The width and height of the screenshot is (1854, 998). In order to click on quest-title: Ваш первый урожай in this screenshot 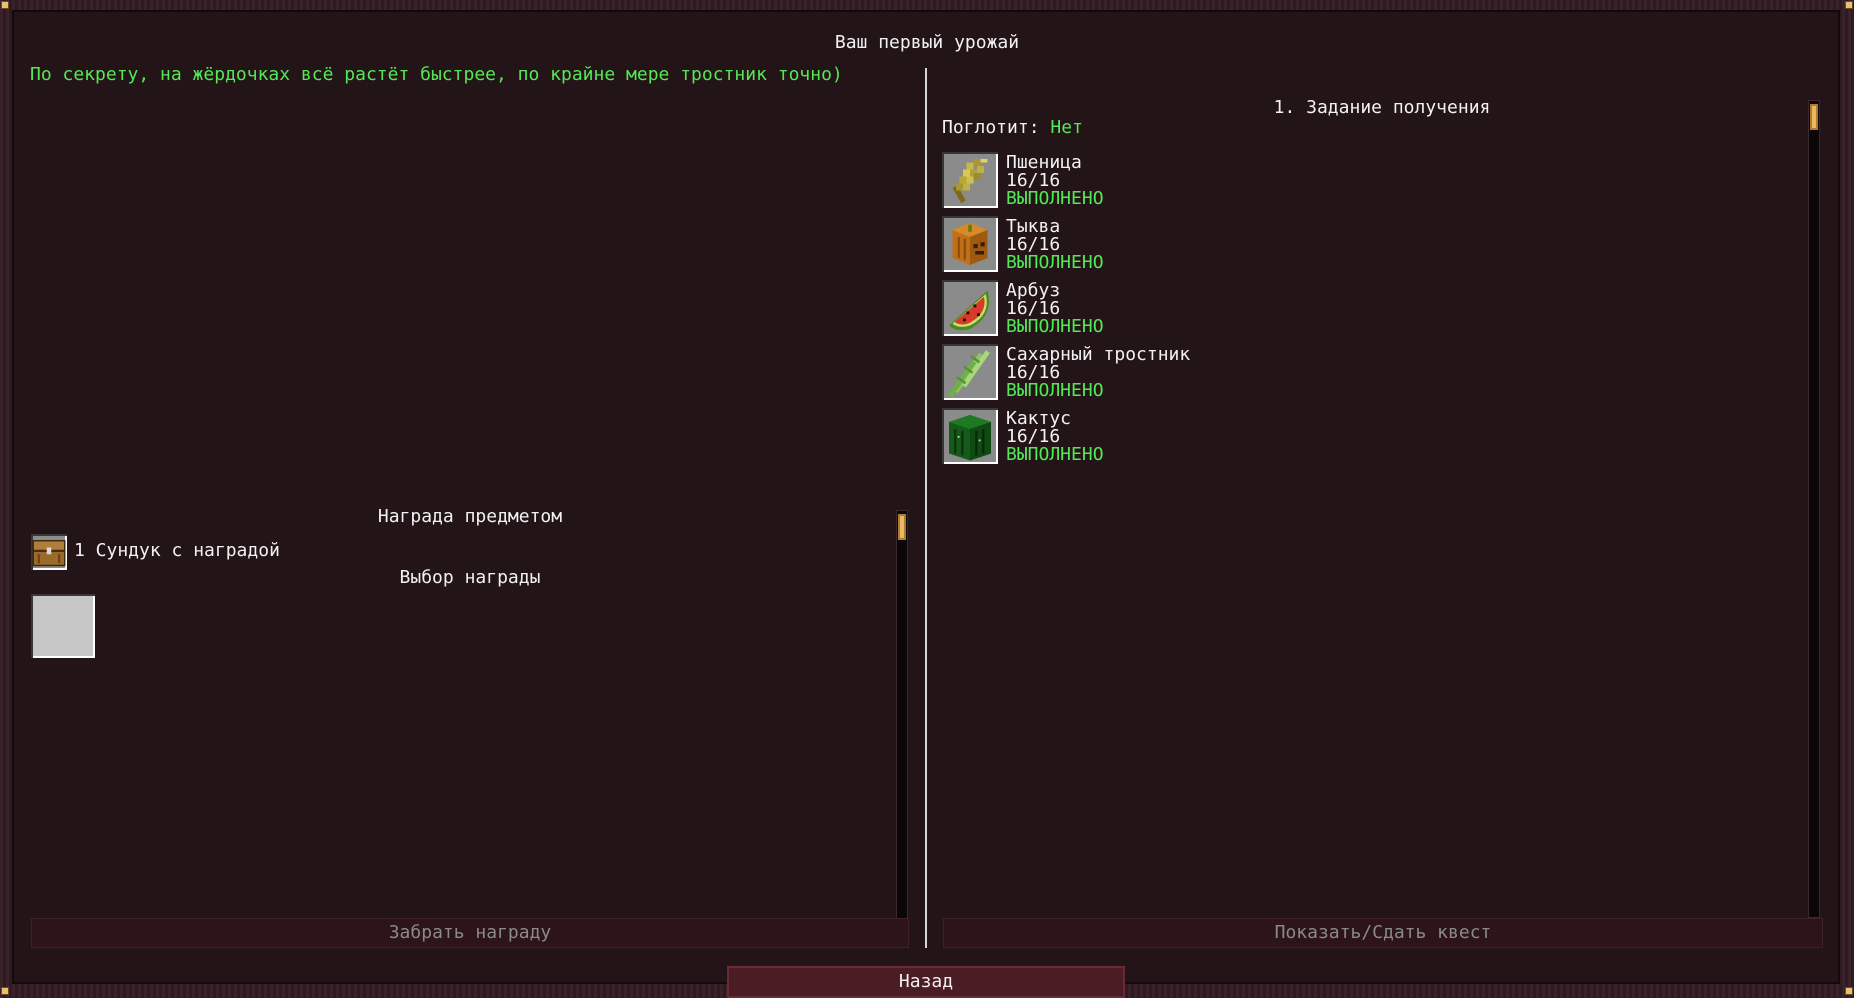, I will do `click(927, 42)`.